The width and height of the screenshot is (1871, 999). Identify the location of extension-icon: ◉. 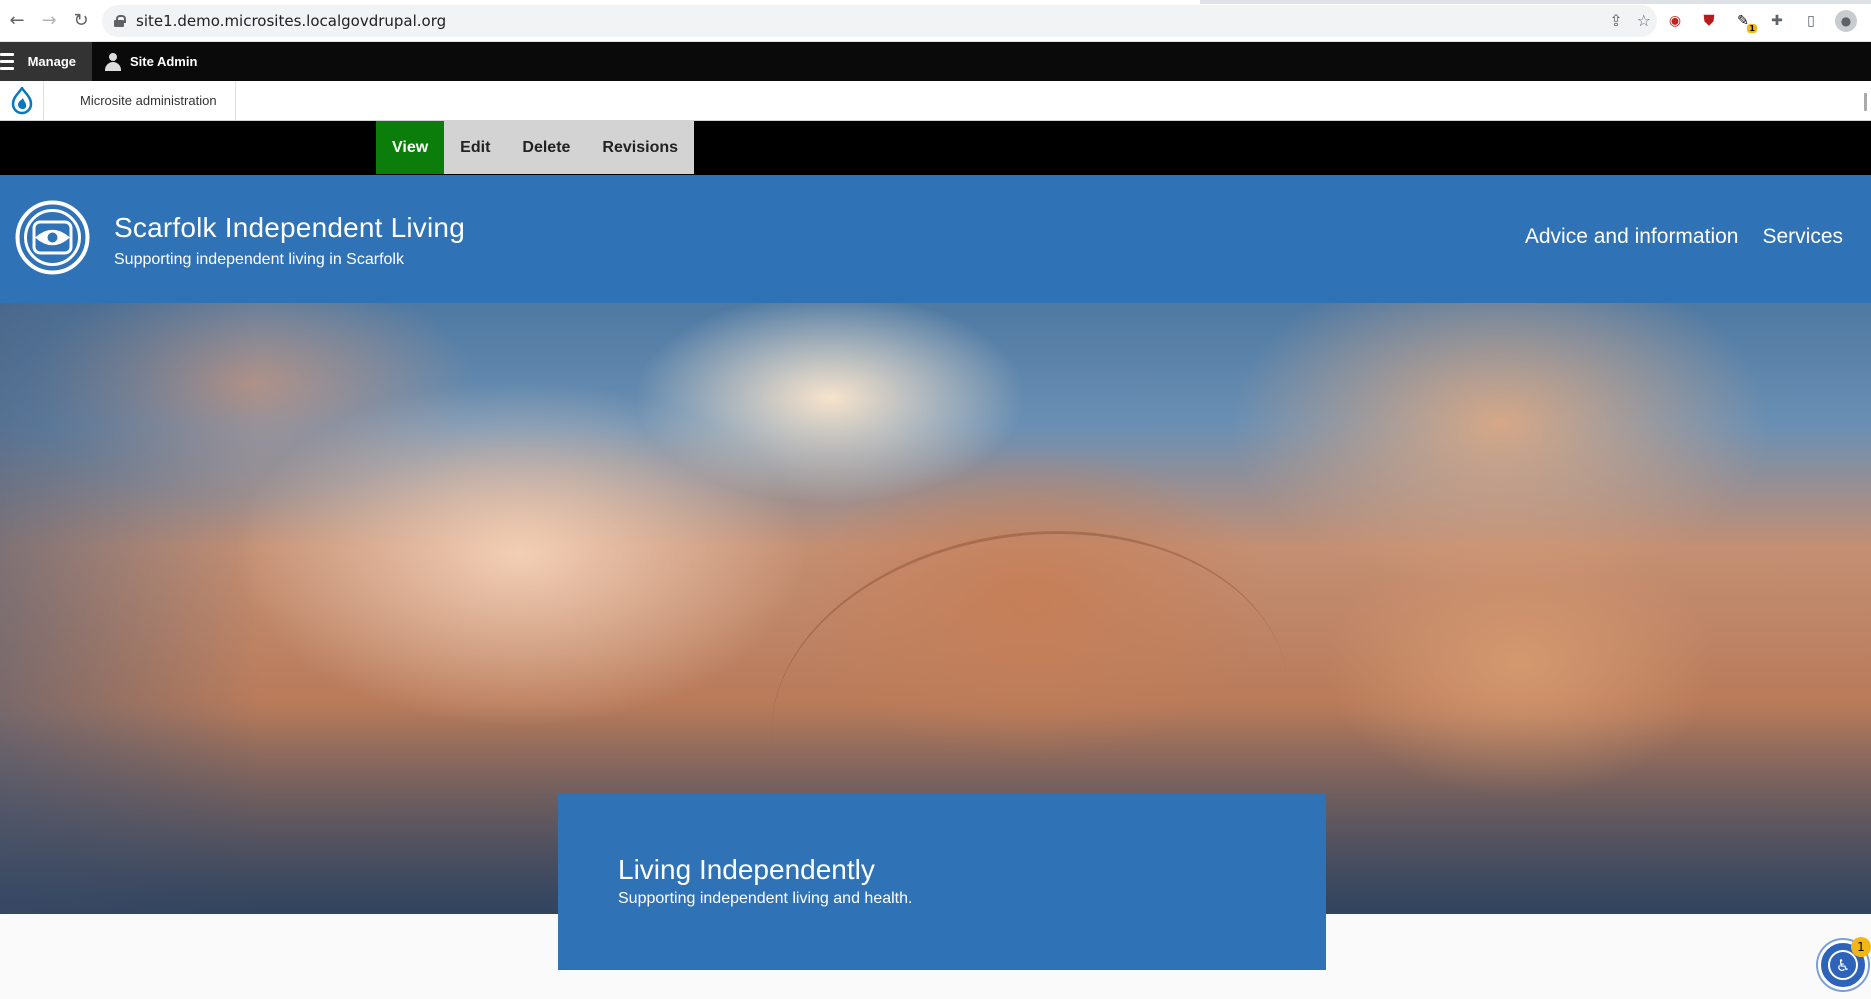
(1675, 21).